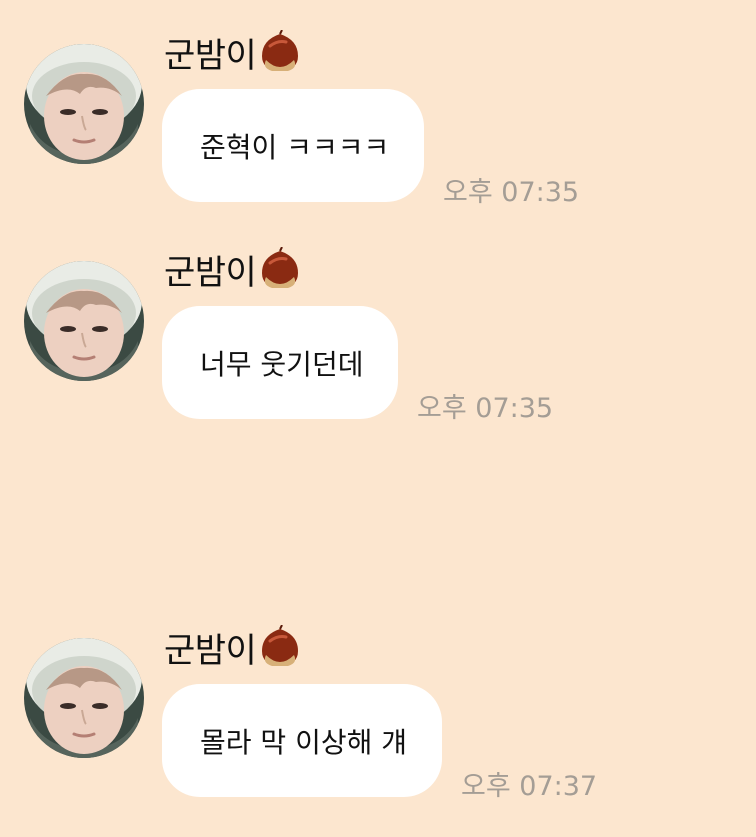 The image size is (756, 837). I want to click on message-text: 너무 웃기던데, so click(282, 364).